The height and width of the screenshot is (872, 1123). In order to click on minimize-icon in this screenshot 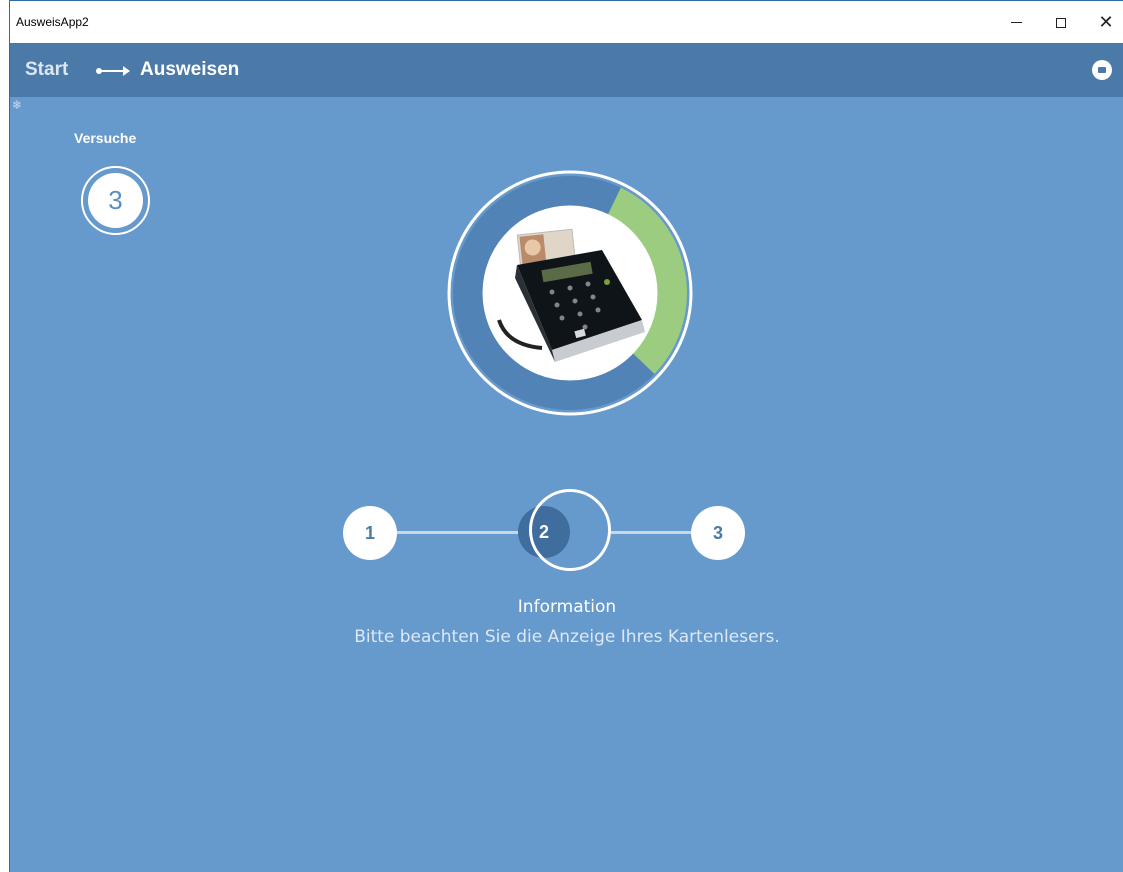, I will do `click(1016, 22)`.